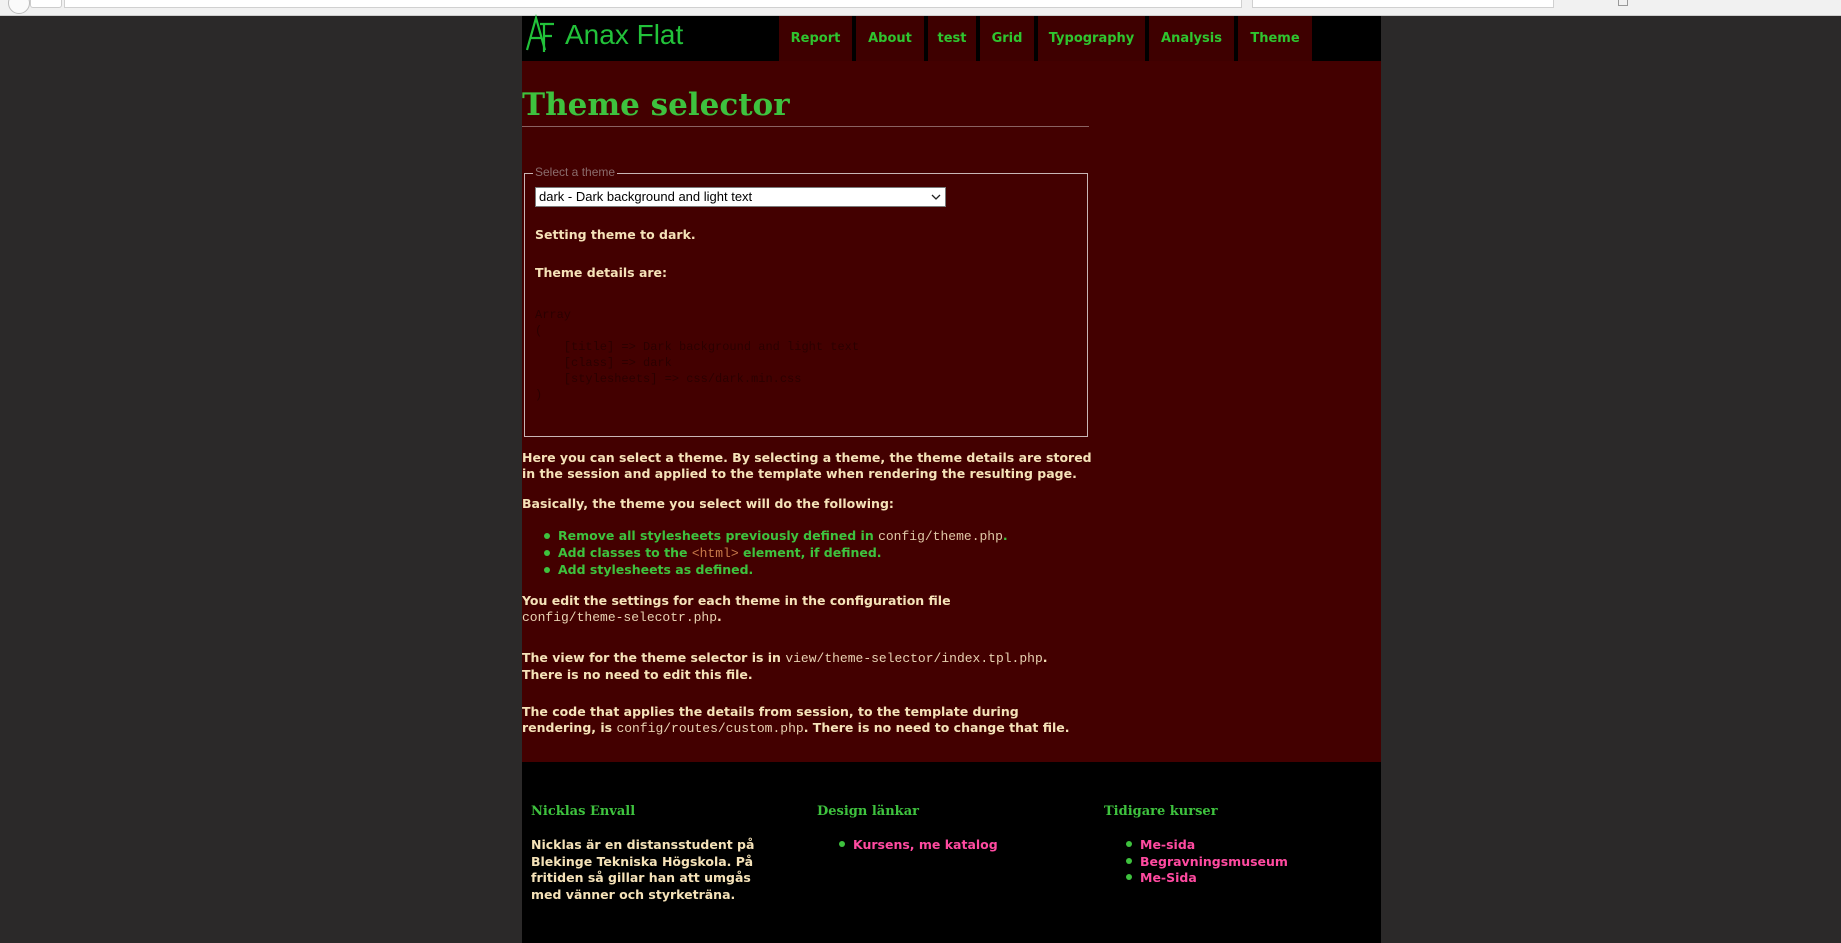 This screenshot has width=1841, height=943. Describe the element at coordinates (1403, 4) in the screenshot. I see `browser-search-field` at that location.